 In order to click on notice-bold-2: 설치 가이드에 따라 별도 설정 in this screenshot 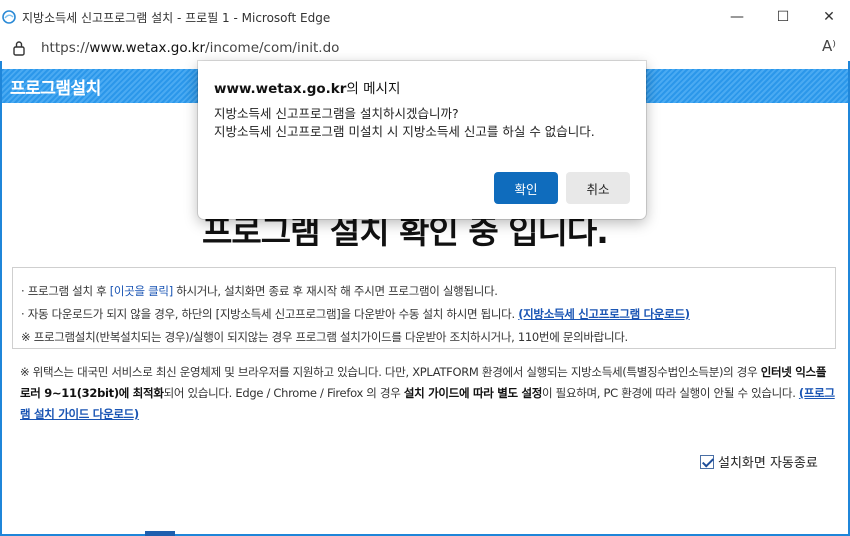, I will do `click(473, 393)`.